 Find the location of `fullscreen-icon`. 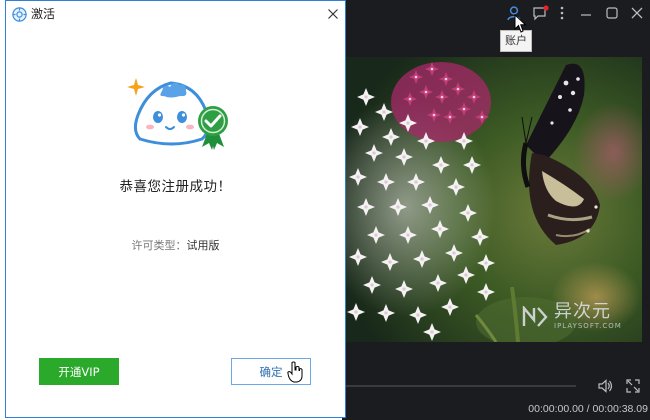

fullscreen-icon is located at coordinates (633, 386).